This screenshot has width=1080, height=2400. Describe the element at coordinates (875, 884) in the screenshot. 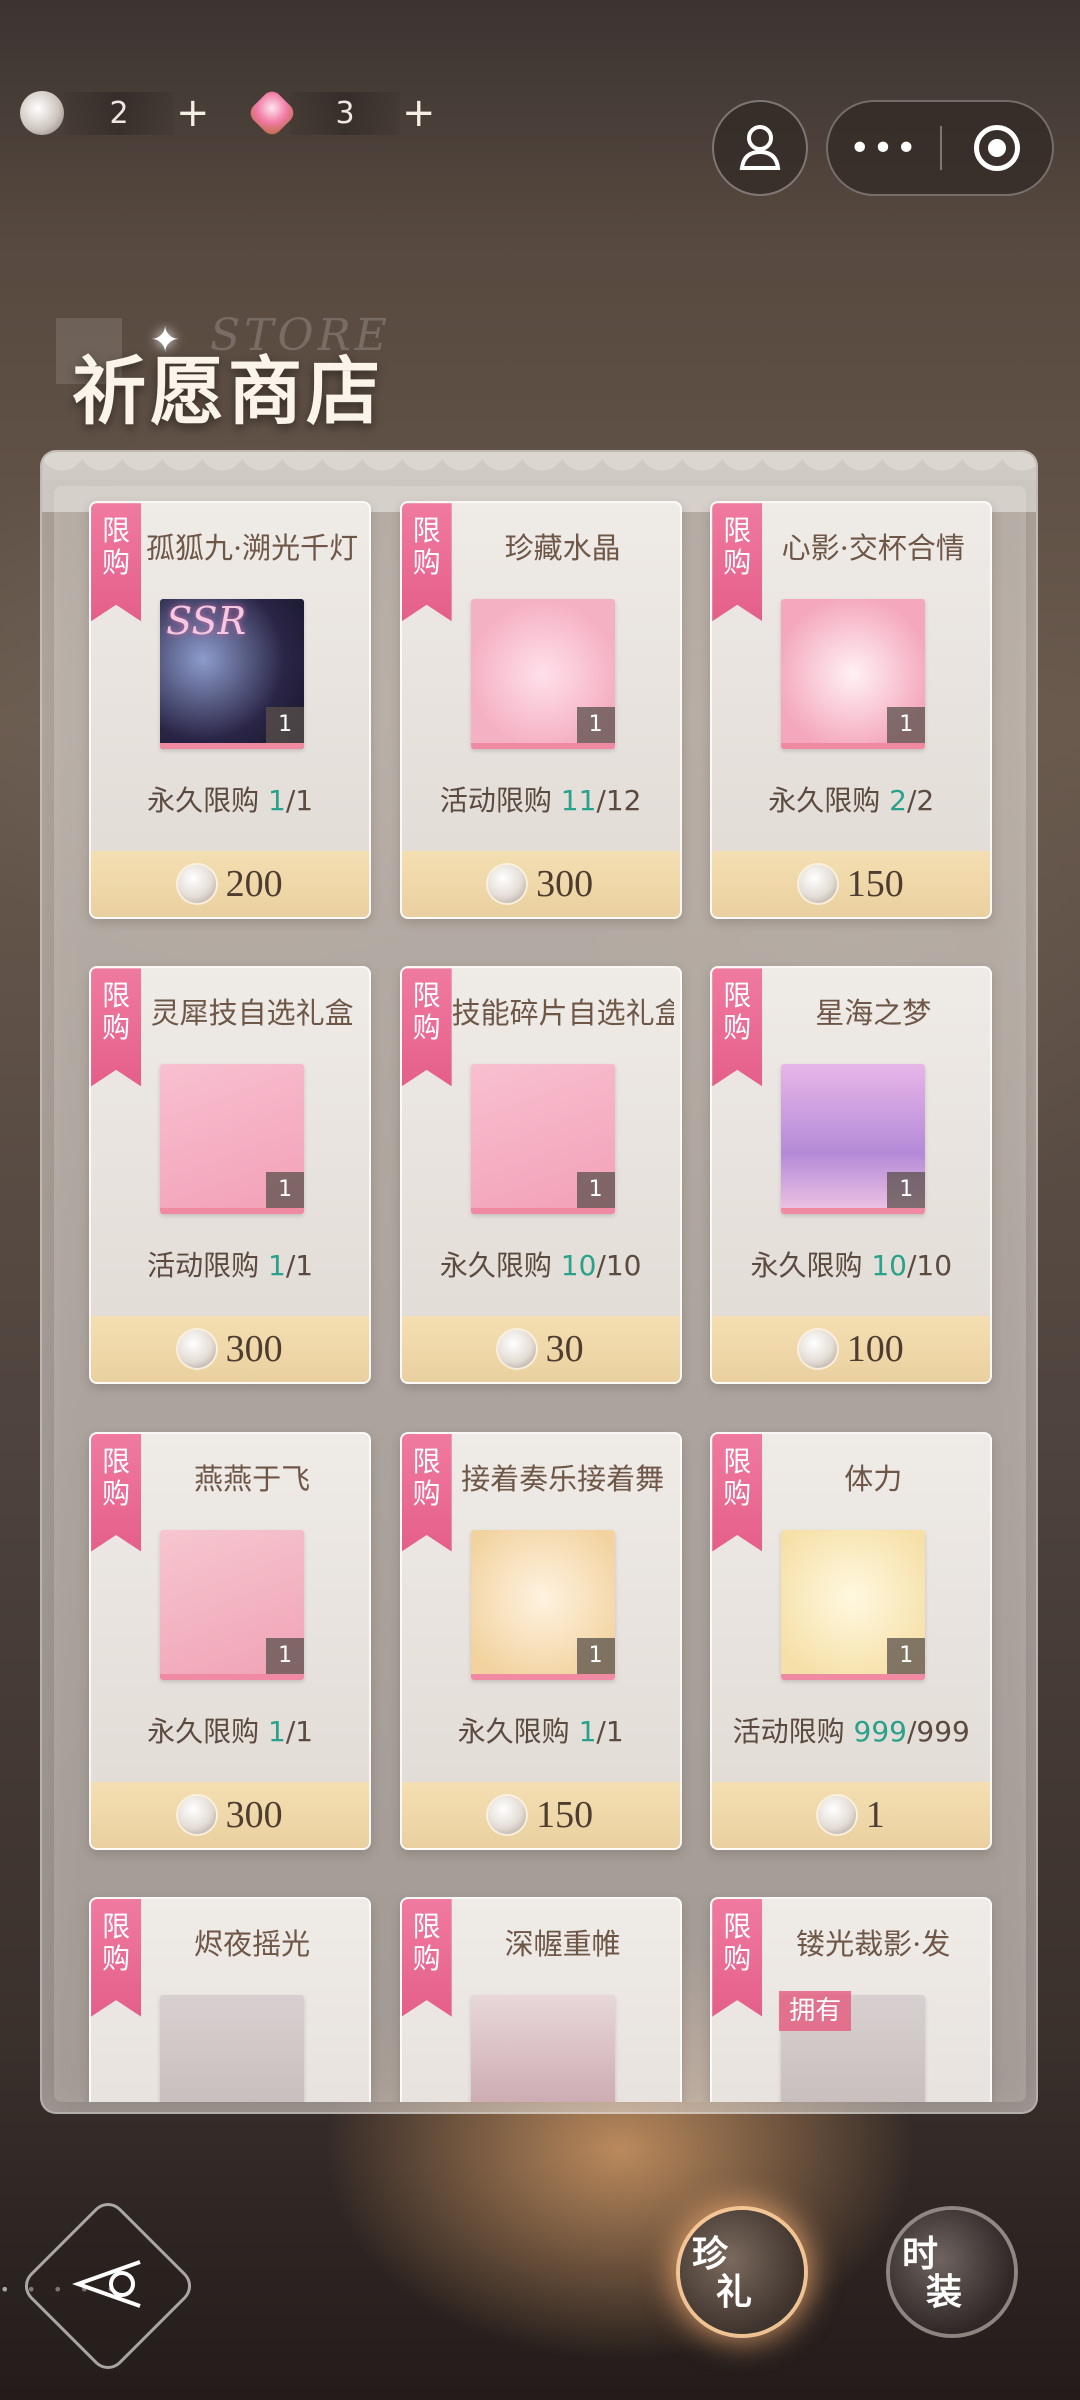

I see `item-price: 150` at that location.